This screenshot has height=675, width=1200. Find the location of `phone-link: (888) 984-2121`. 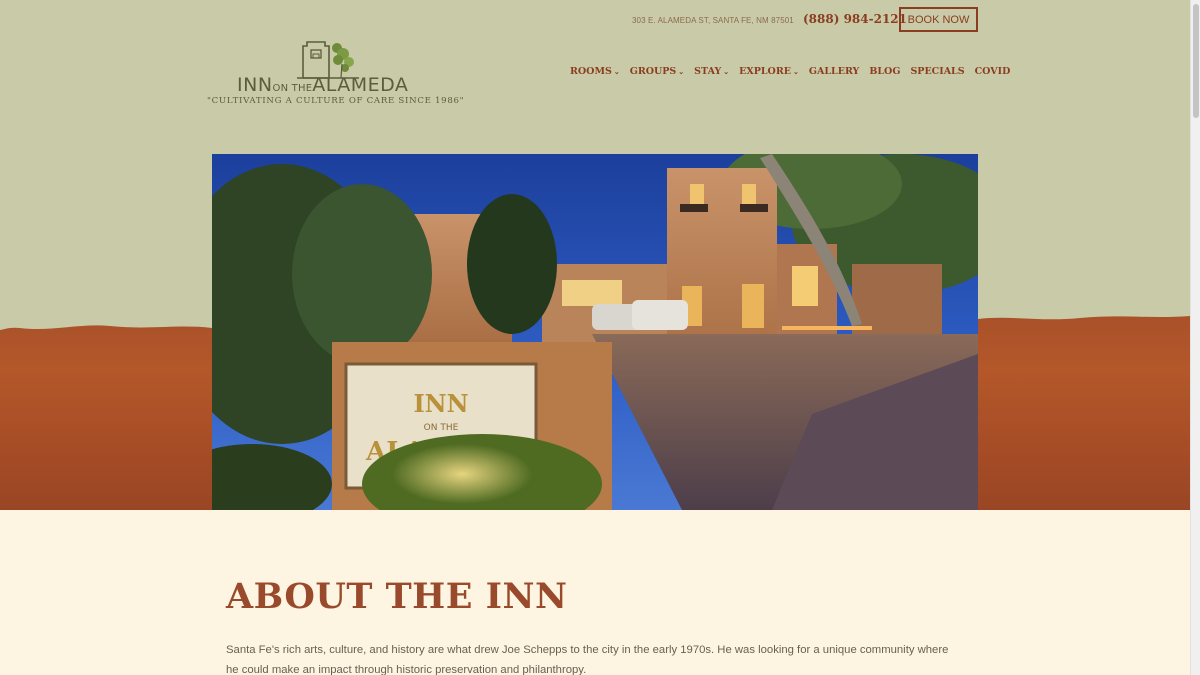

phone-link: (888) 984-2121 is located at coordinates (855, 19).